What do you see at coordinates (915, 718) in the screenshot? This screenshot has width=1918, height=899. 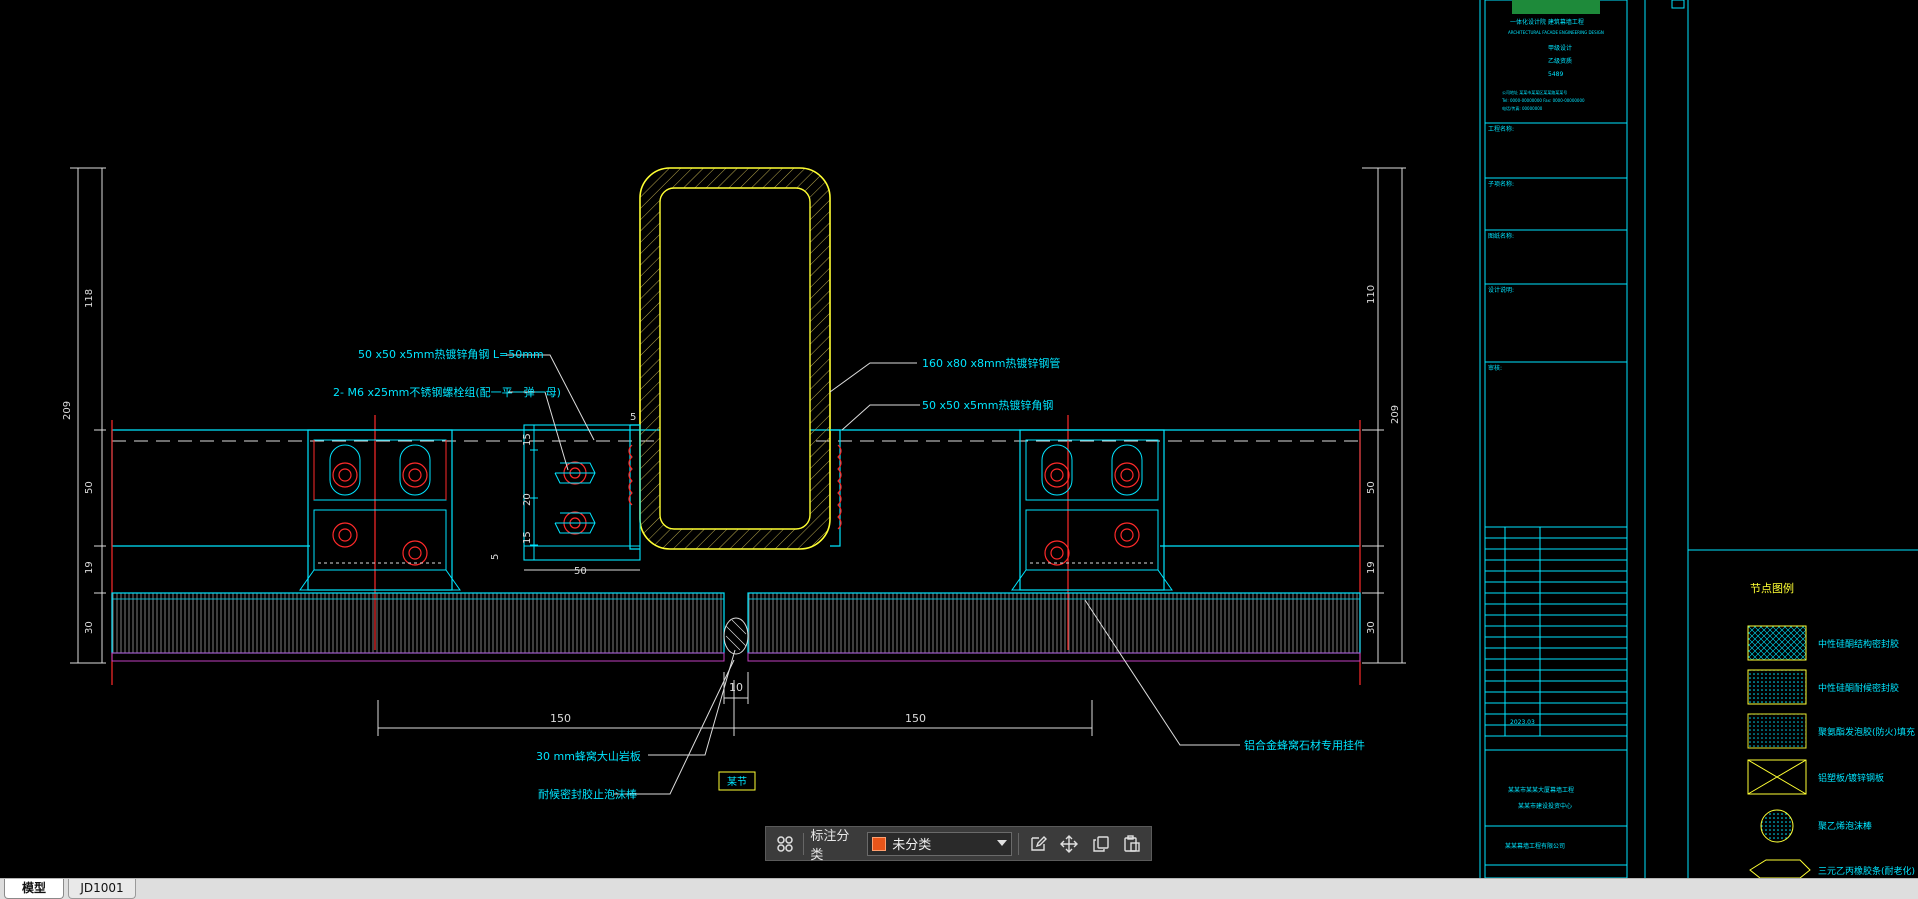 I see `dim-bottom-1: 150` at bounding box center [915, 718].